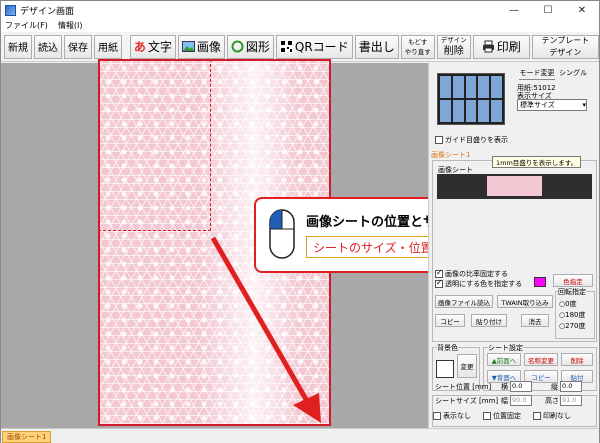 The height and width of the screenshot is (443, 600). What do you see at coordinates (108, 46) in the screenshot?
I see `paper-button: 用紙` at bounding box center [108, 46].